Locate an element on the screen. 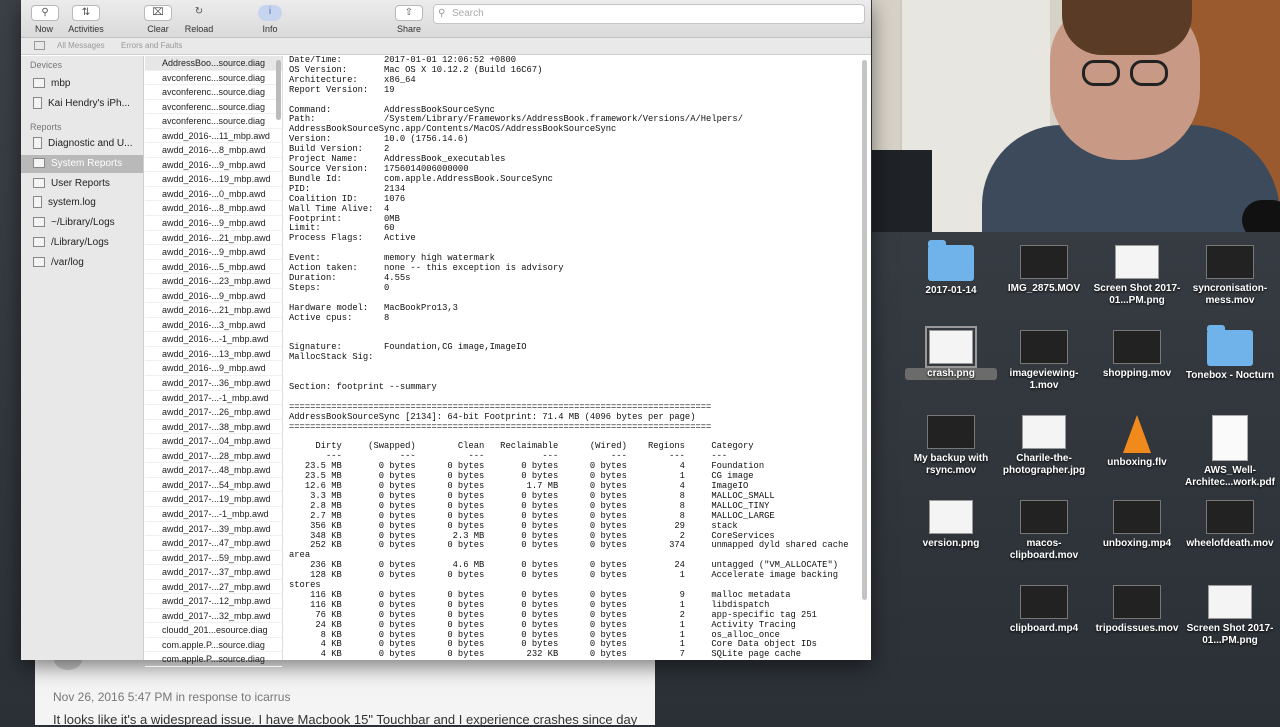  file-list-item: awdd_2017-...12_mbp.awd is located at coordinates (213, 601).